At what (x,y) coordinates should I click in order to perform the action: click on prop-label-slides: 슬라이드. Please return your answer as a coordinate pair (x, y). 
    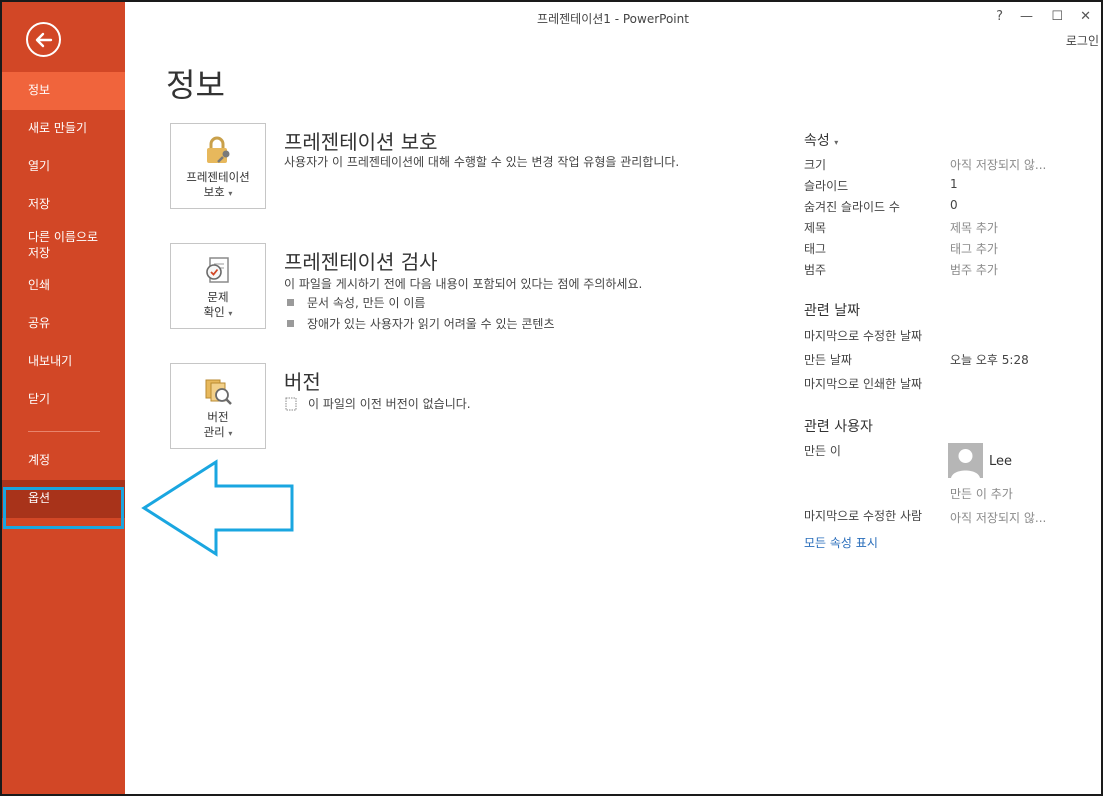
    Looking at the image, I should click on (826, 186).